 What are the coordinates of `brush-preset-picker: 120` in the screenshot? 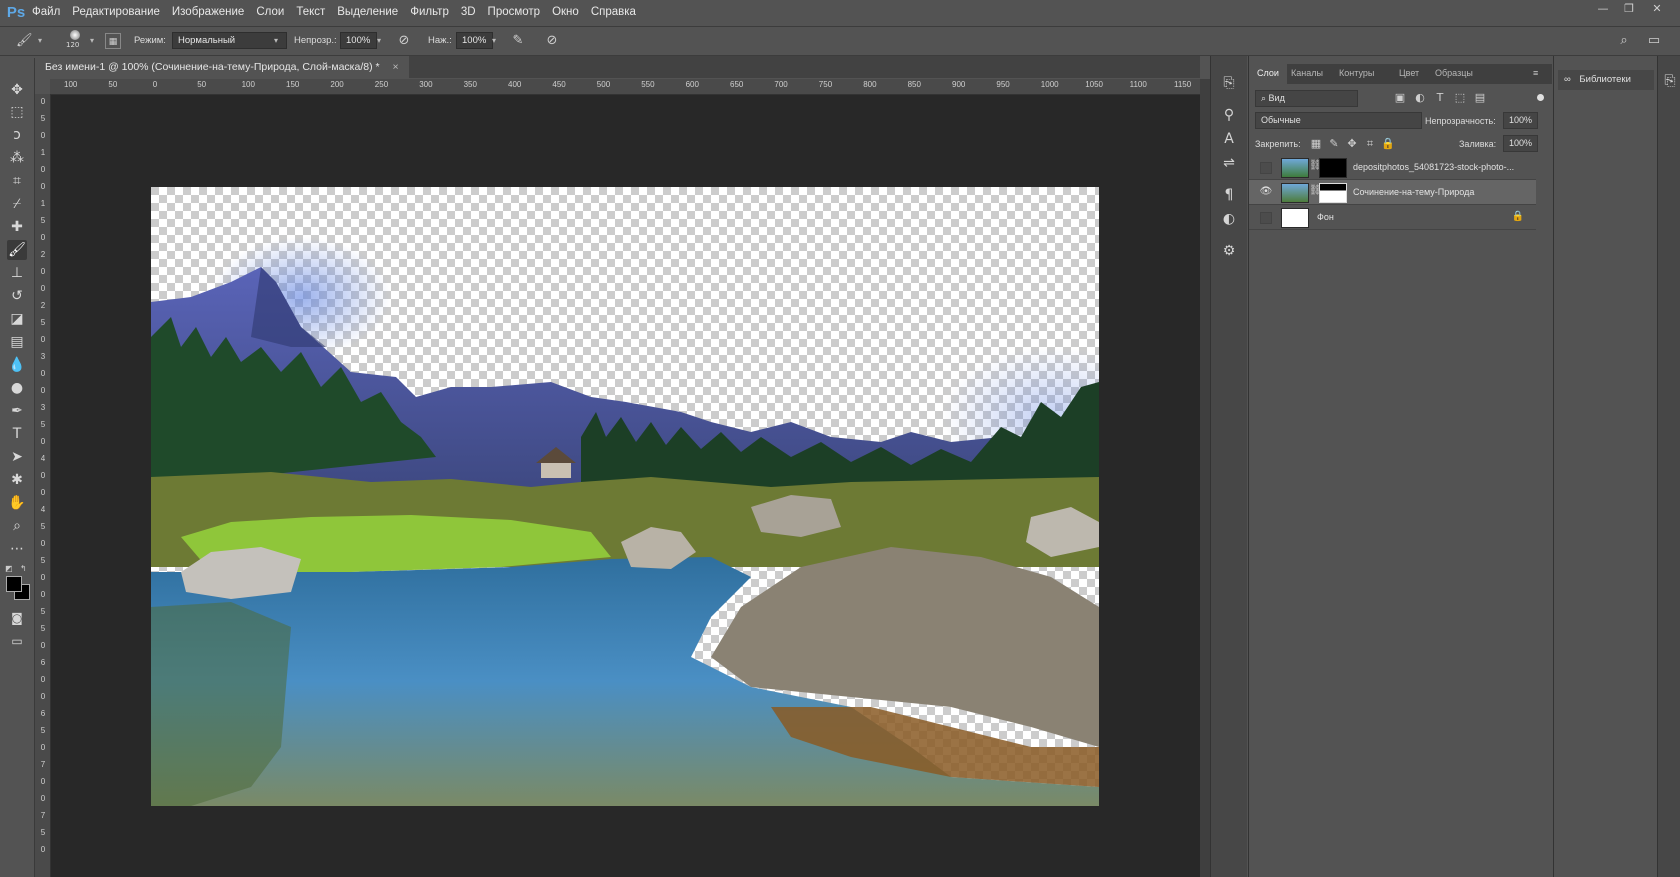 It's located at (75, 40).